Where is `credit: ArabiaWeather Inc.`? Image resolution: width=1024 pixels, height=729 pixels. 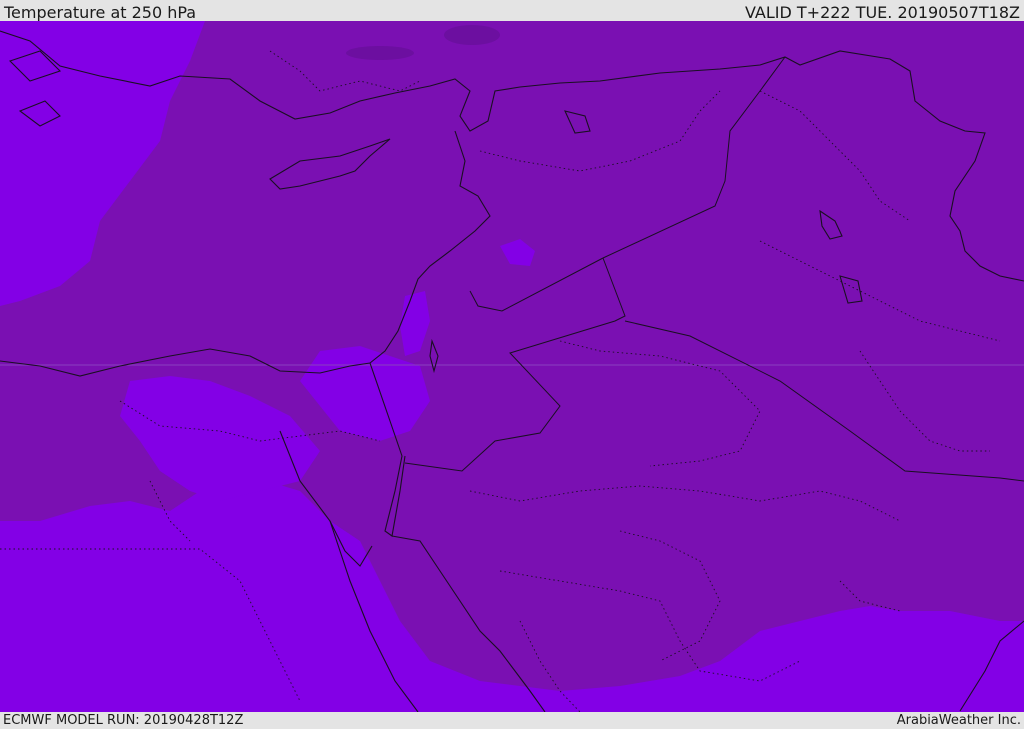 credit: ArabiaWeather Inc. is located at coordinates (958, 720).